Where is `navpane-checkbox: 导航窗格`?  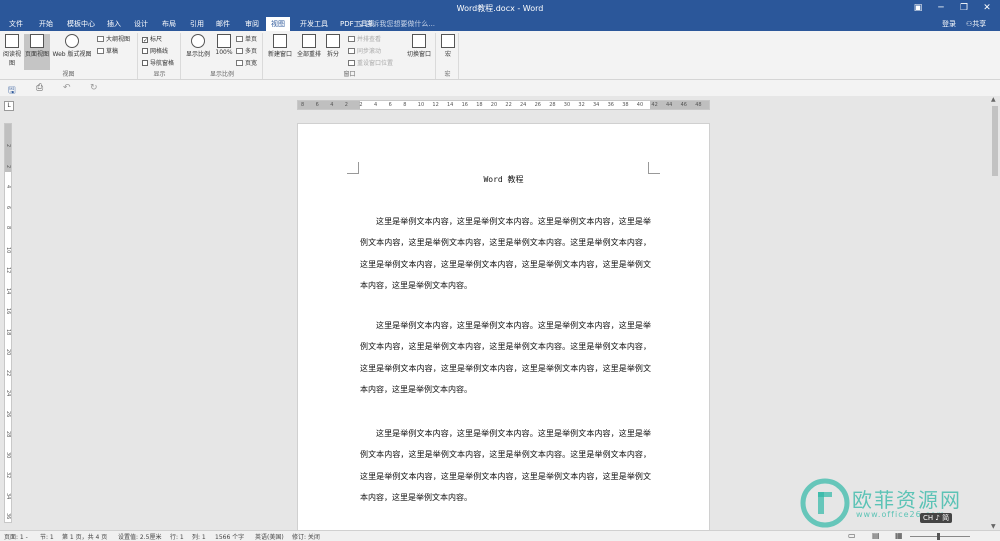 navpane-checkbox: 导航窗格 is located at coordinates (158, 64).